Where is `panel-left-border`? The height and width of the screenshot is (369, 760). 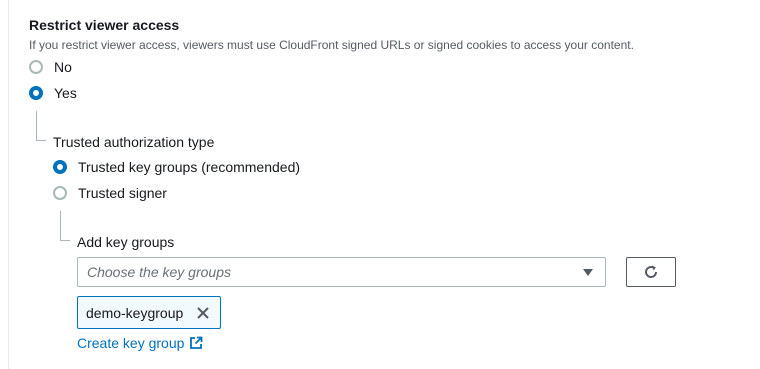
panel-left-border is located at coordinates (8, 184).